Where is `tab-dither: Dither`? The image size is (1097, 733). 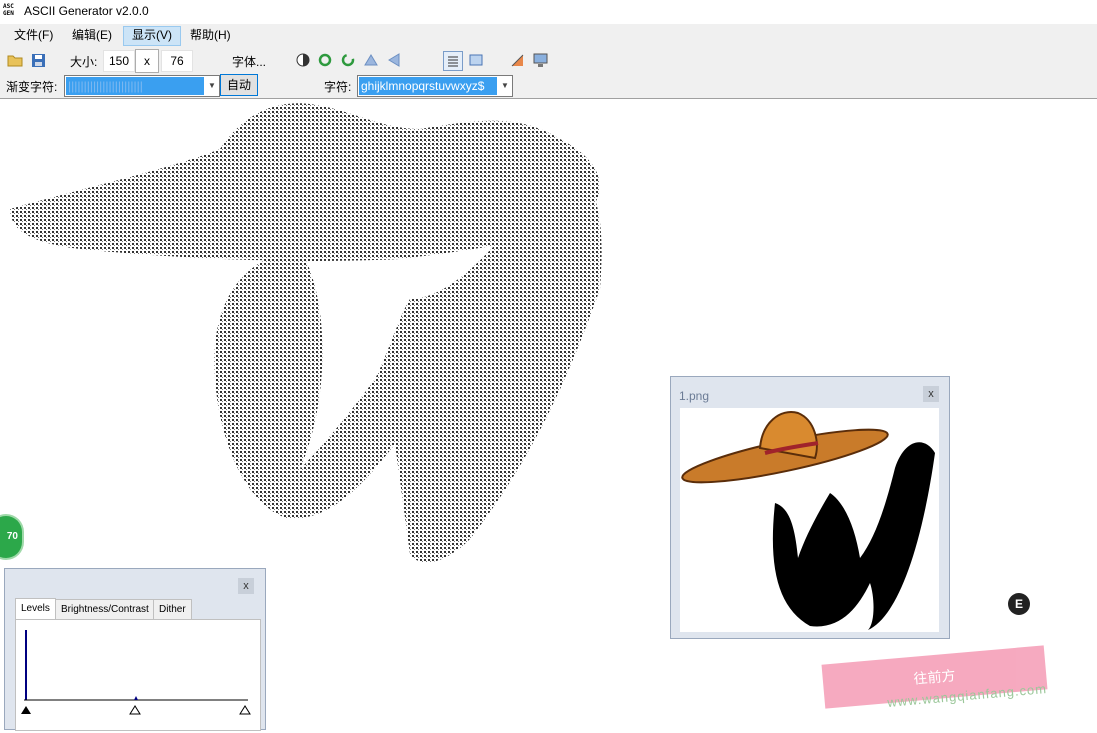
tab-dither: Dither is located at coordinates (172, 609).